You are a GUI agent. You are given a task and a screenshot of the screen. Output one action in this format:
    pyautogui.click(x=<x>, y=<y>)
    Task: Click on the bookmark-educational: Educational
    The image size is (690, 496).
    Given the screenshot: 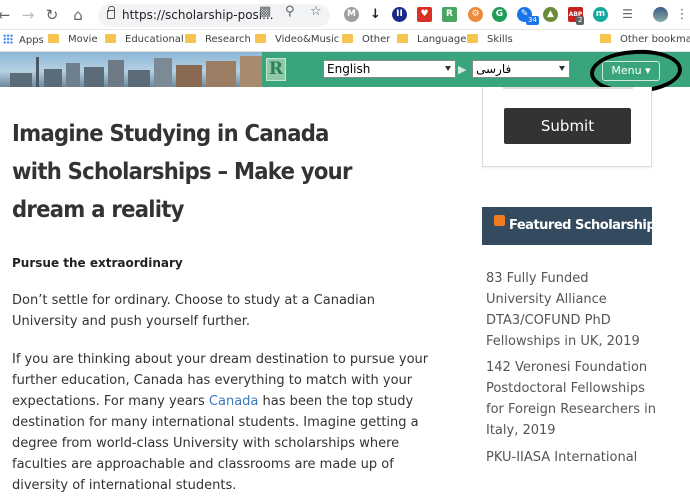 What is the action you would take?
    pyautogui.click(x=144, y=39)
    